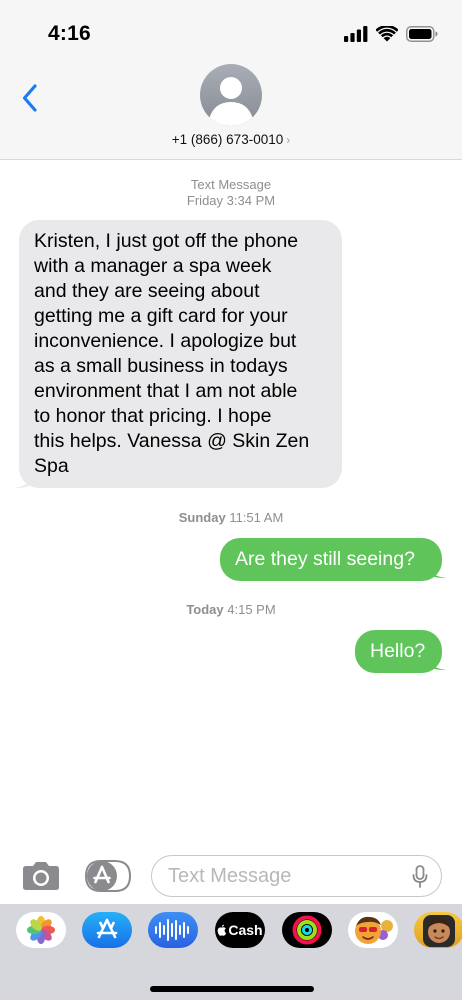 This screenshot has width=462, height=1000. Describe the element at coordinates (231, 952) in the screenshot. I see `app-drawer: Cash` at that location.